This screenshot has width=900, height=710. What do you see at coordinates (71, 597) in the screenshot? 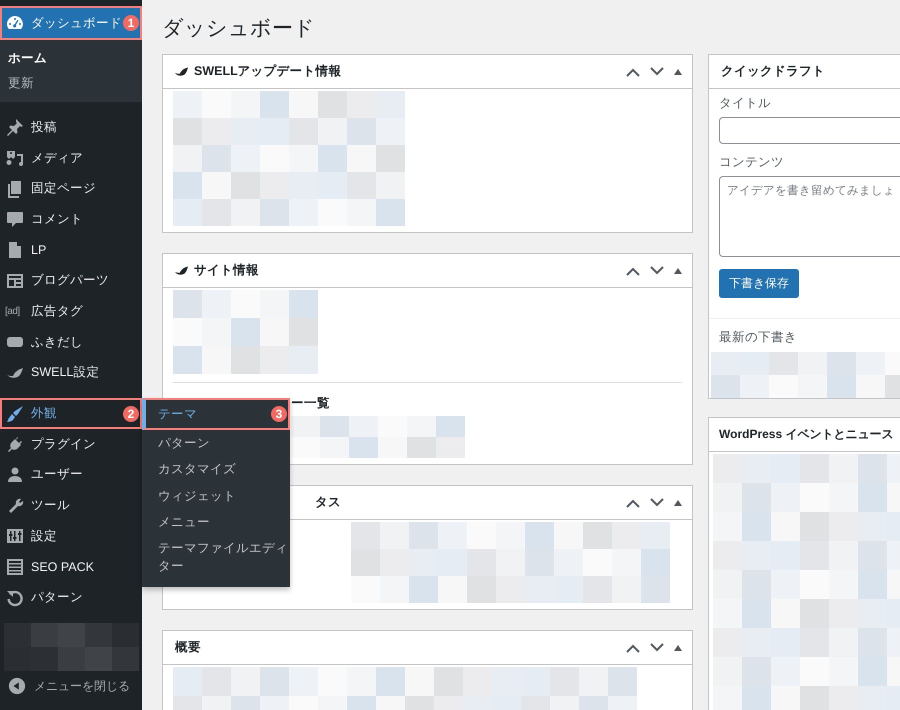
I see `menu-item: パターン` at bounding box center [71, 597].